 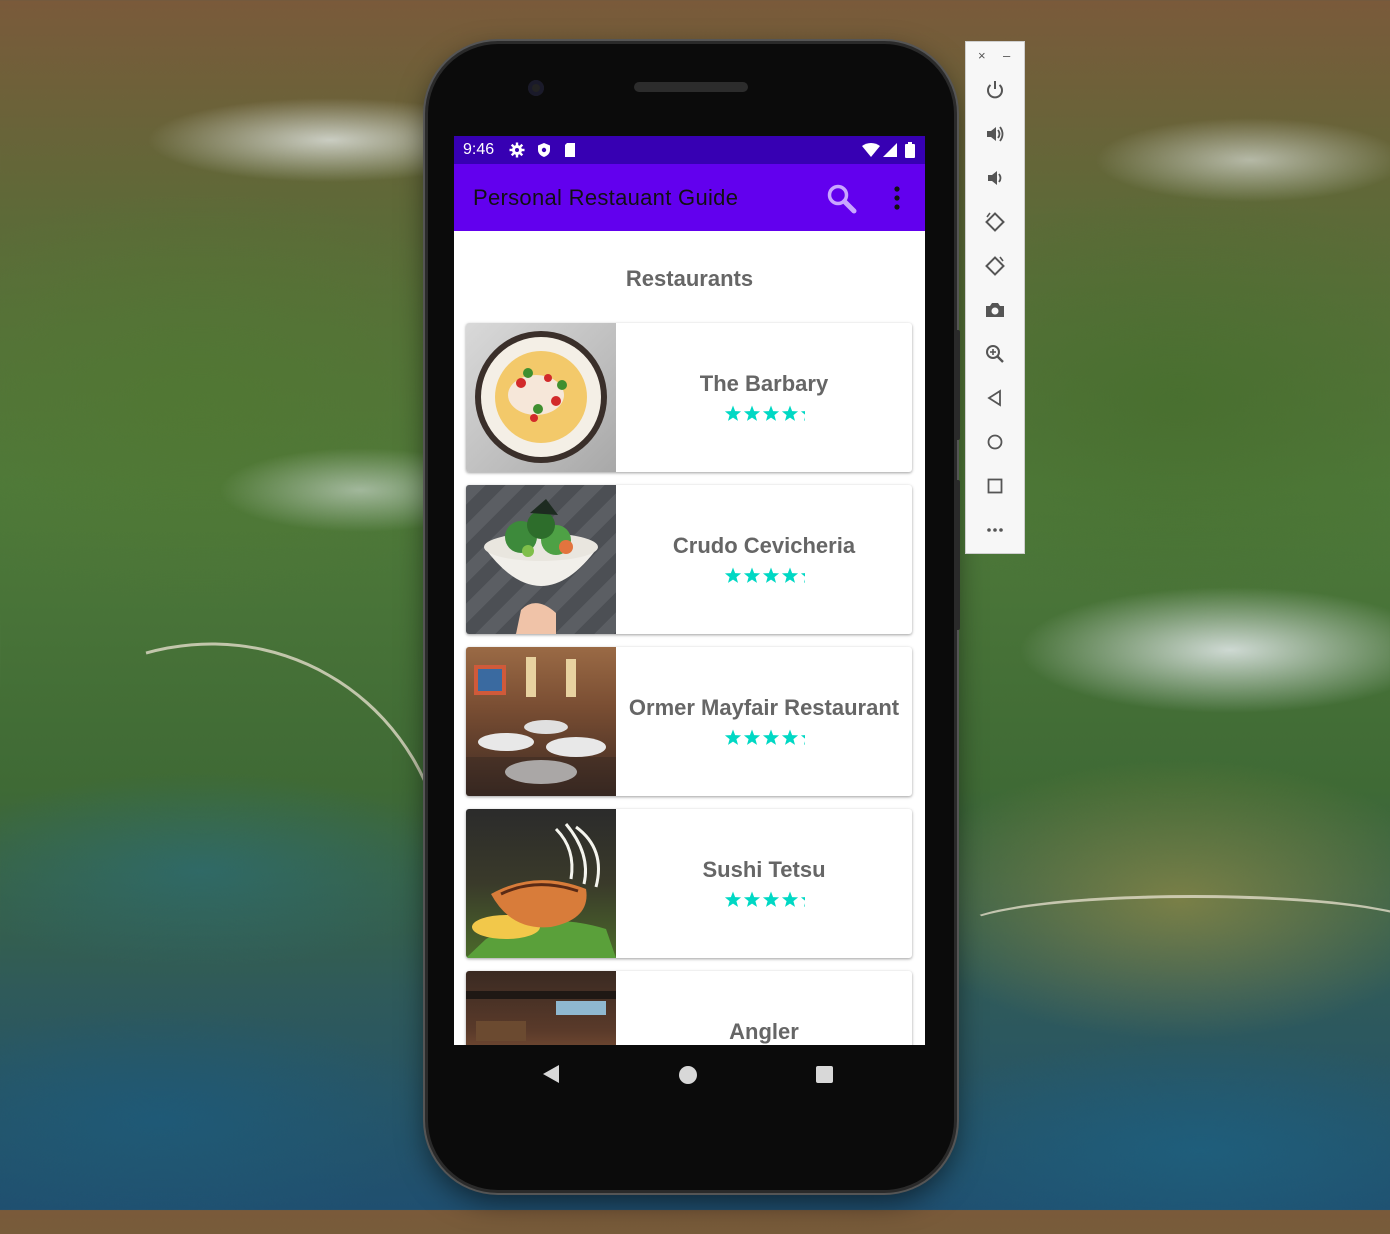 What do you see at coordinates (764, 383) in the screenshot?
I see `restaurant-name: The Barbary` at bounding box center [764, 383].